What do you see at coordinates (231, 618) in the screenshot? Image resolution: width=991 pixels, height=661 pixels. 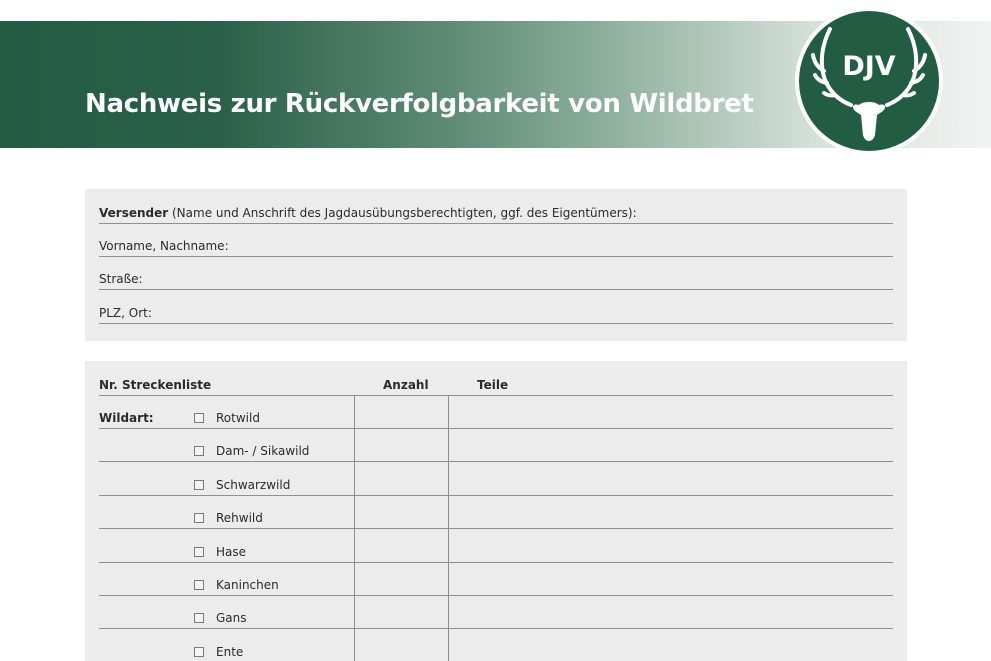 I see `species-name: Gans` at bounding box center [231, 618].